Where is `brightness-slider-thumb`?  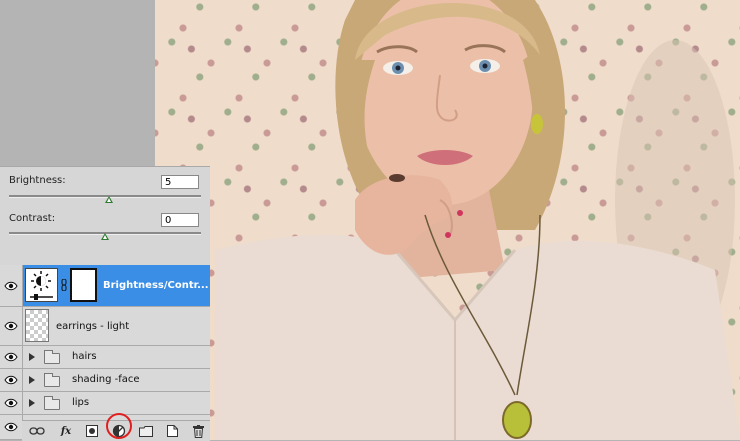
brightness-slider-thumb is located at coordinates (108, 199).